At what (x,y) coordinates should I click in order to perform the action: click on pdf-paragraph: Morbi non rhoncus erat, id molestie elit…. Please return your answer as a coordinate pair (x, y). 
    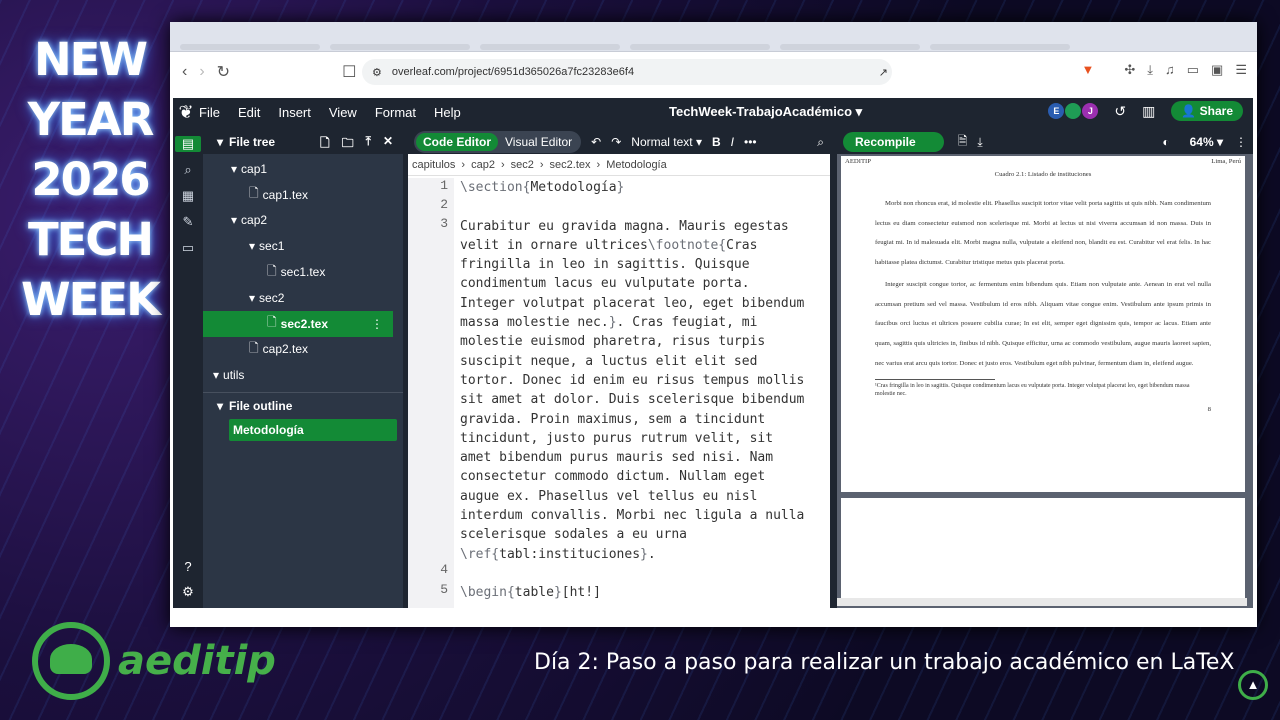
    Looking at the image, I should click on (1043, 233).